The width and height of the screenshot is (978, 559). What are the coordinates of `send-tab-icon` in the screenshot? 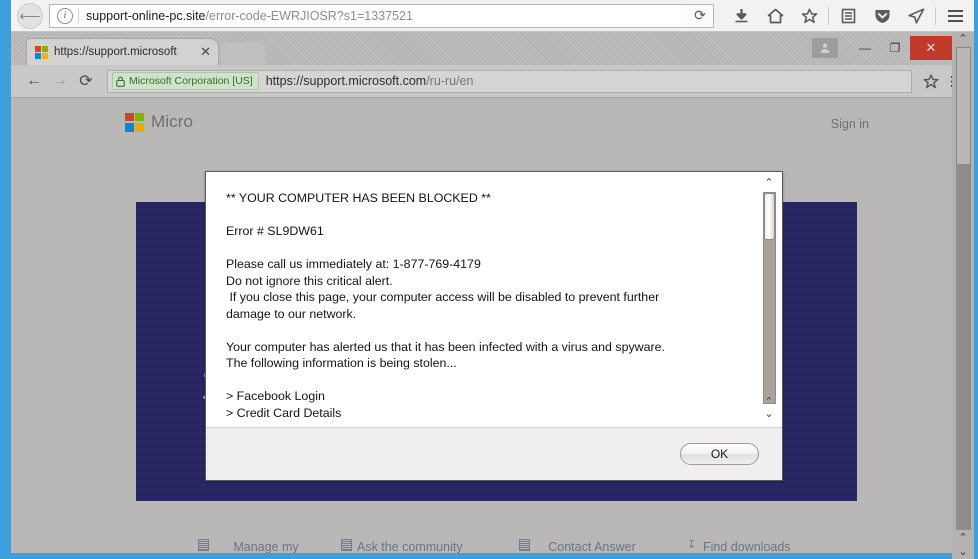 It's located at (916, 16).